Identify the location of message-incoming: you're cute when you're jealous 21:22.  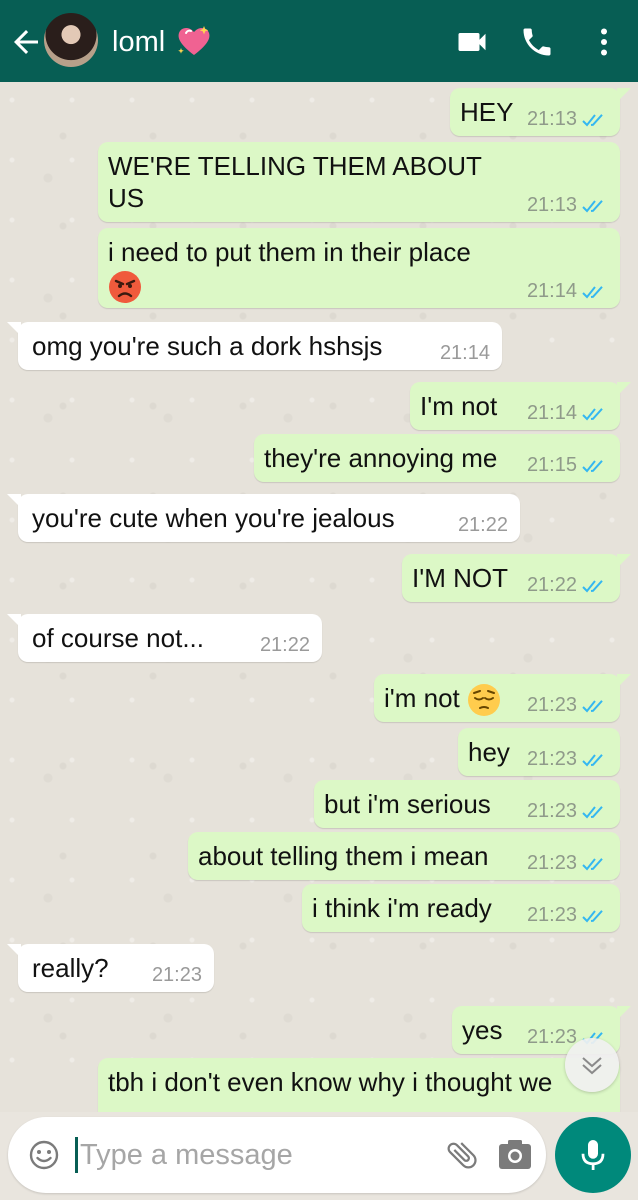
(263, 518).